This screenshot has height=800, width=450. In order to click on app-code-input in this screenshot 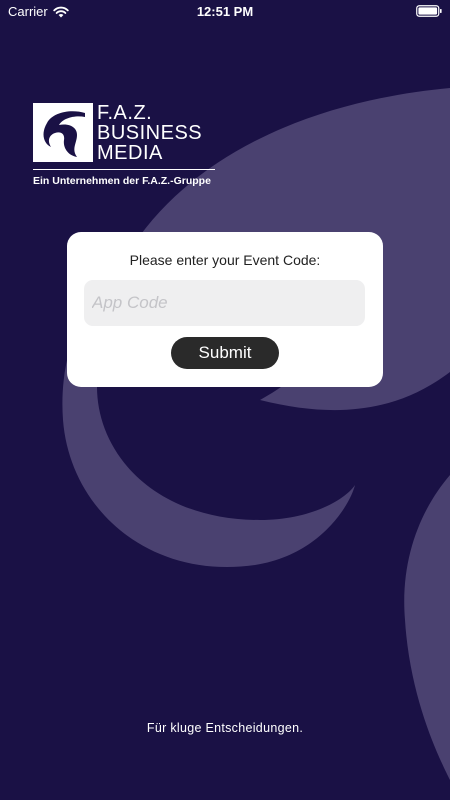, I will do `click(224, 303)`.